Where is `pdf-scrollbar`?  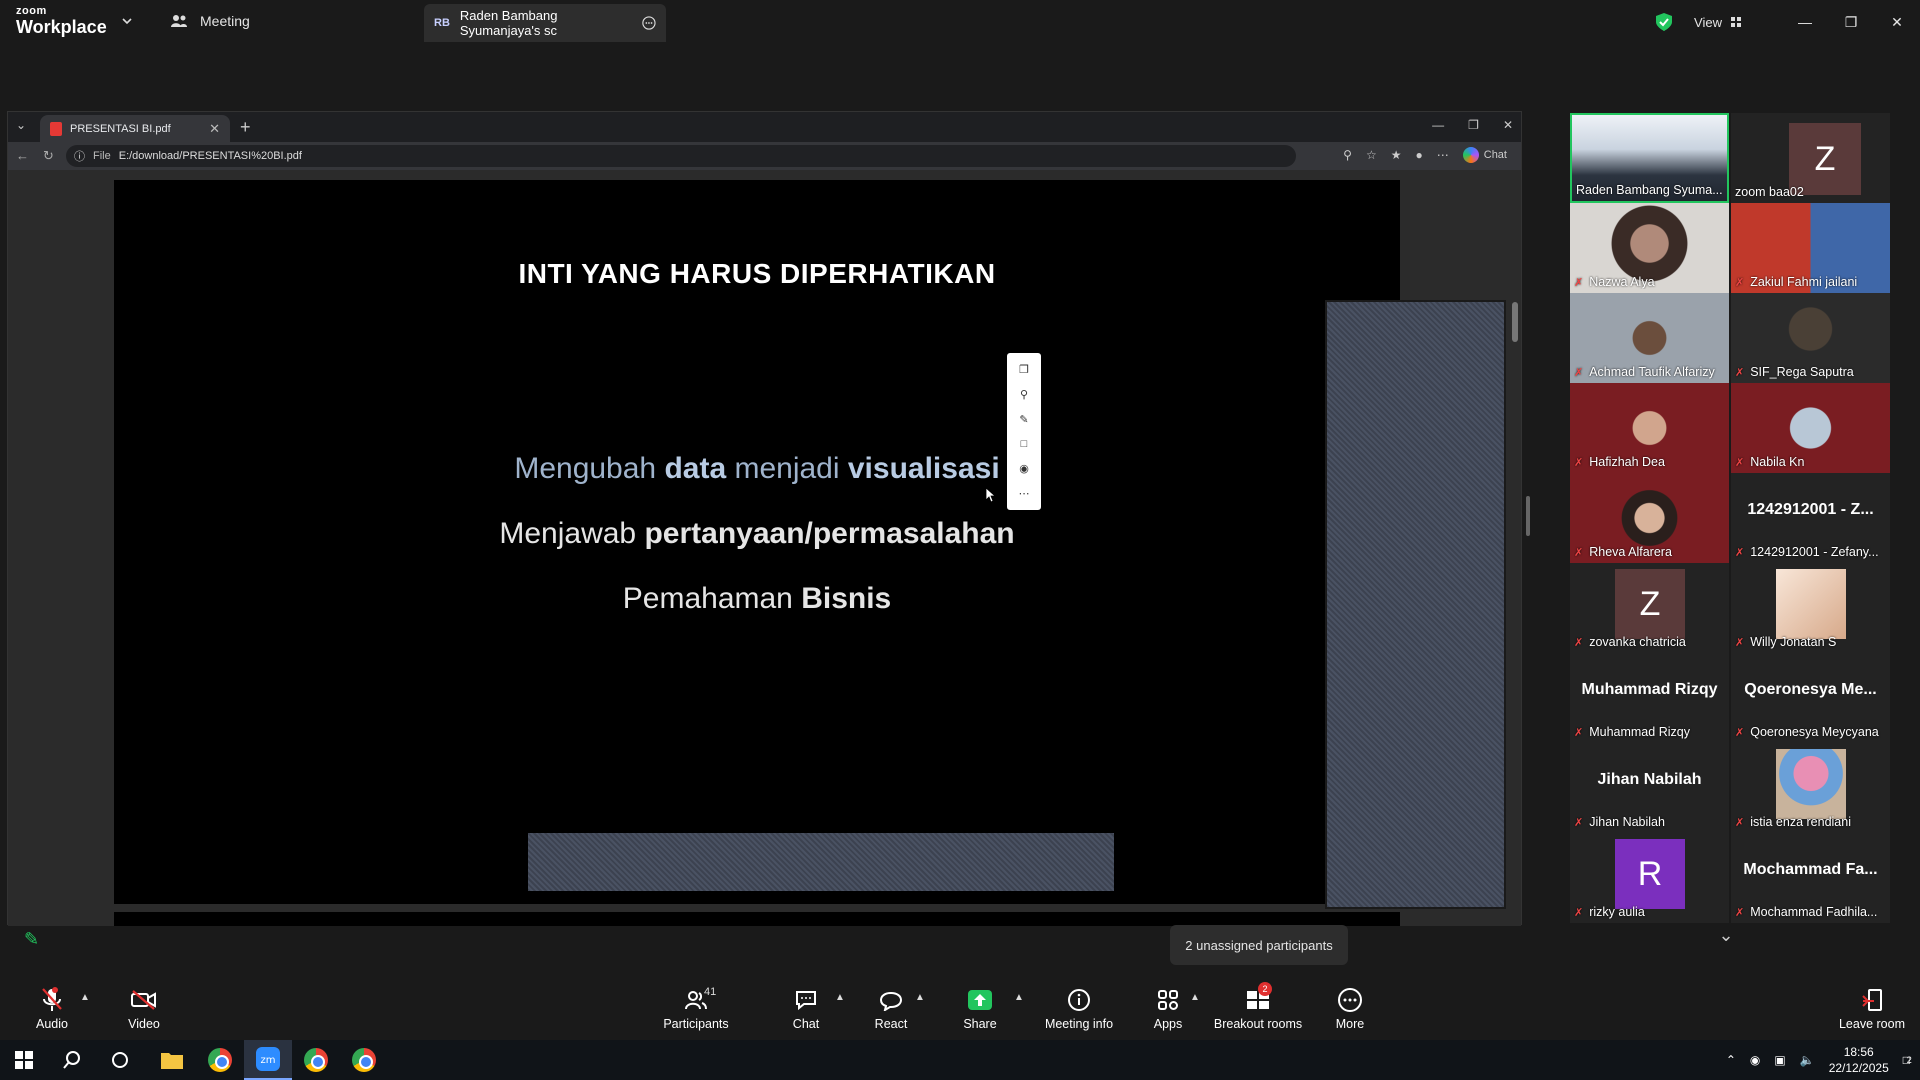 pdf-scrollbar is located at coordinates (1515, 548).